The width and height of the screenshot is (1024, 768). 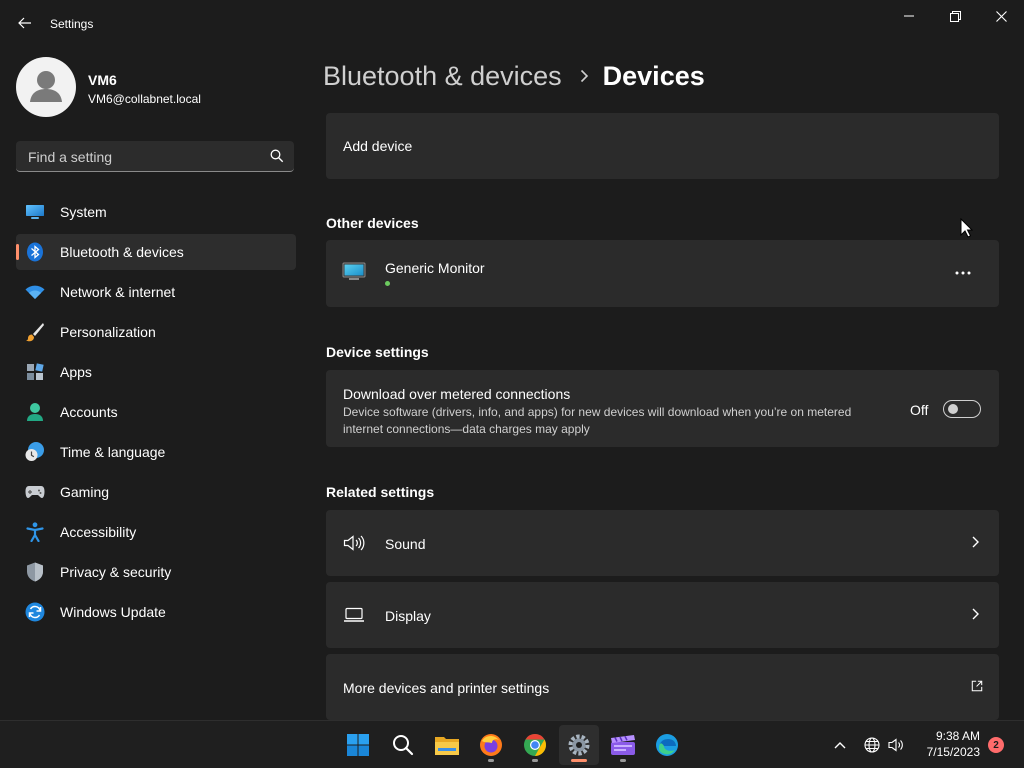 I want to click on taskbar-firefox, so click(x=491, y=745).